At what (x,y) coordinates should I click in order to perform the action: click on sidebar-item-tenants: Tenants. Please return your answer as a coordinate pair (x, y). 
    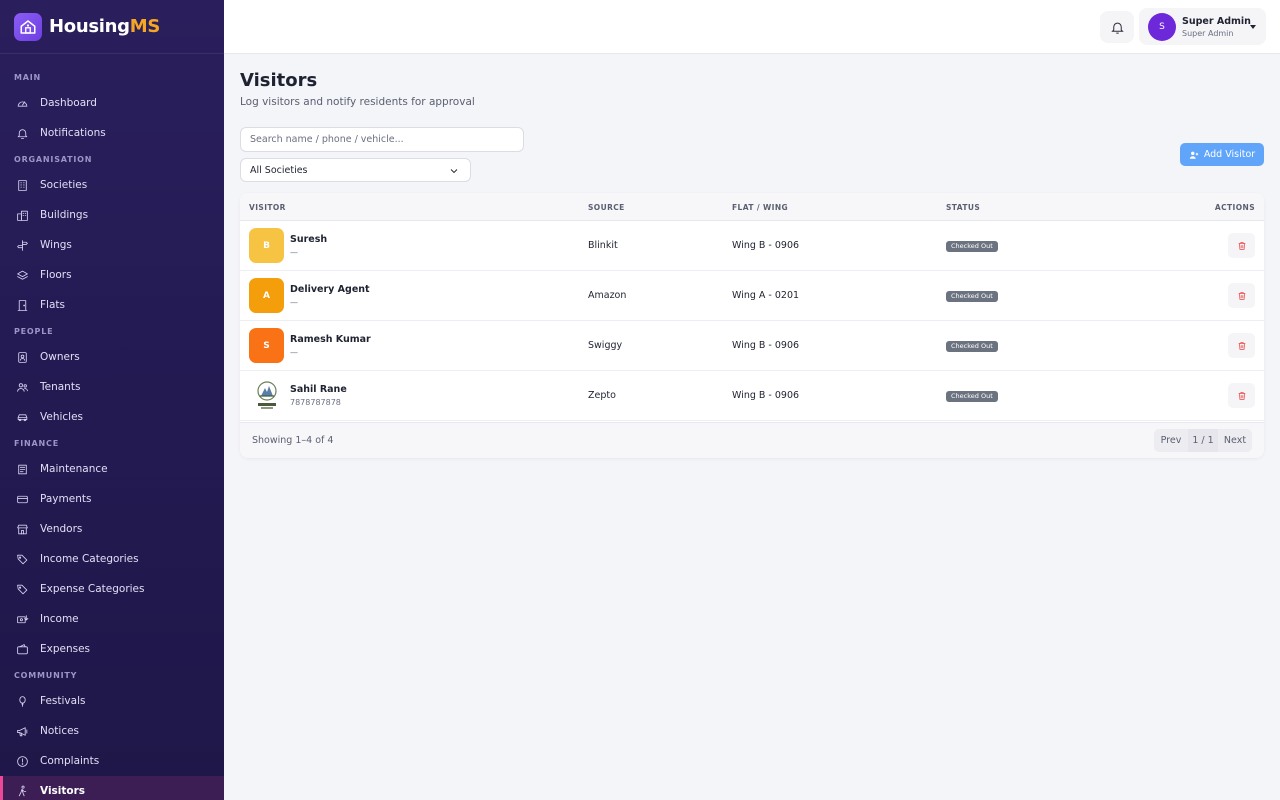
    Looking at the image, I should click on (112, 387).